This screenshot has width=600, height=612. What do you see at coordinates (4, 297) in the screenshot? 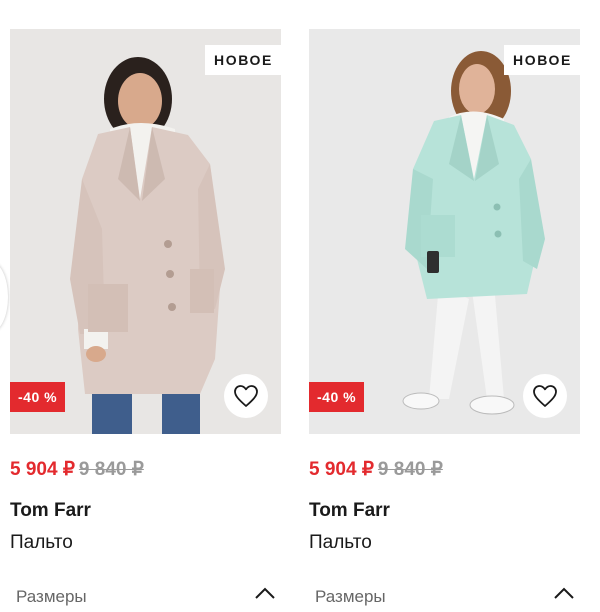
I see `carousel-prev-arrow` at bounding box center [4, 297].